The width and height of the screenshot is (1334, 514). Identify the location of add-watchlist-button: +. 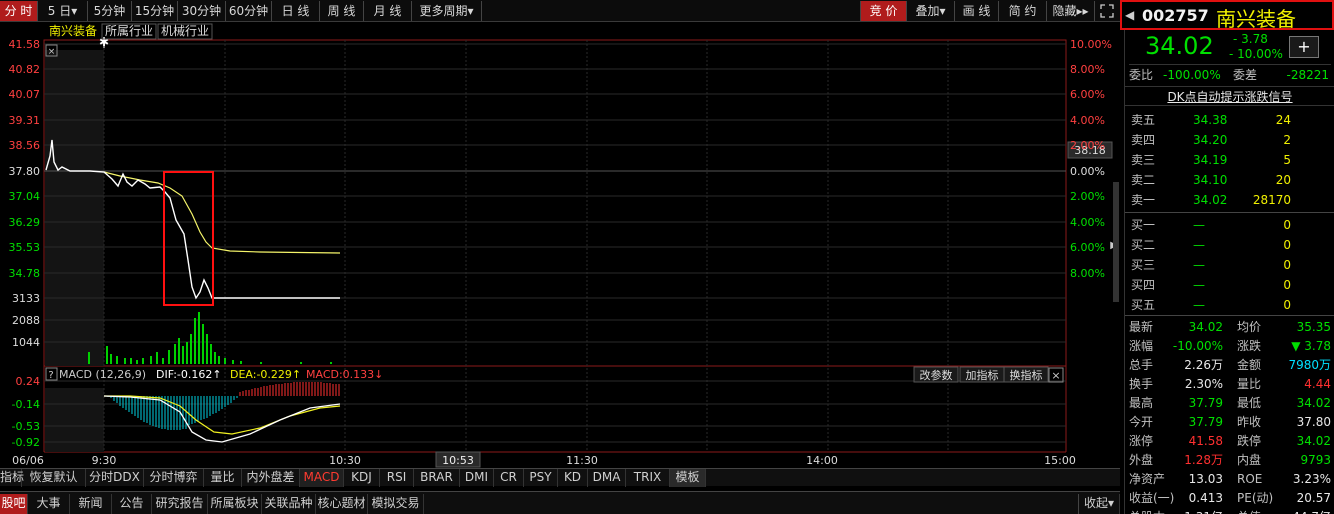
(1304, 47).